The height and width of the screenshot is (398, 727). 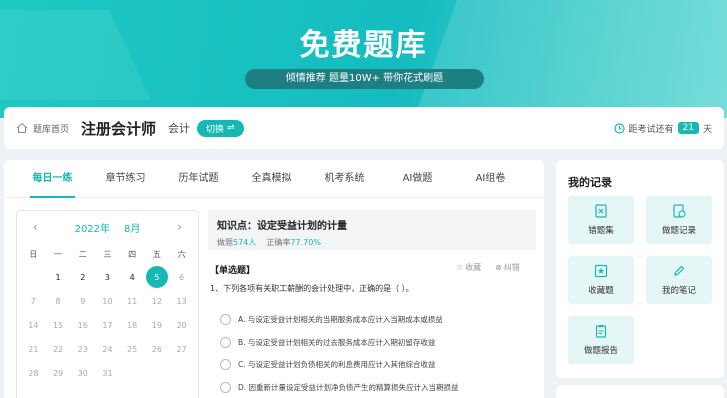 I want to click on calendar-day: 24, so click(x=107, y=349).